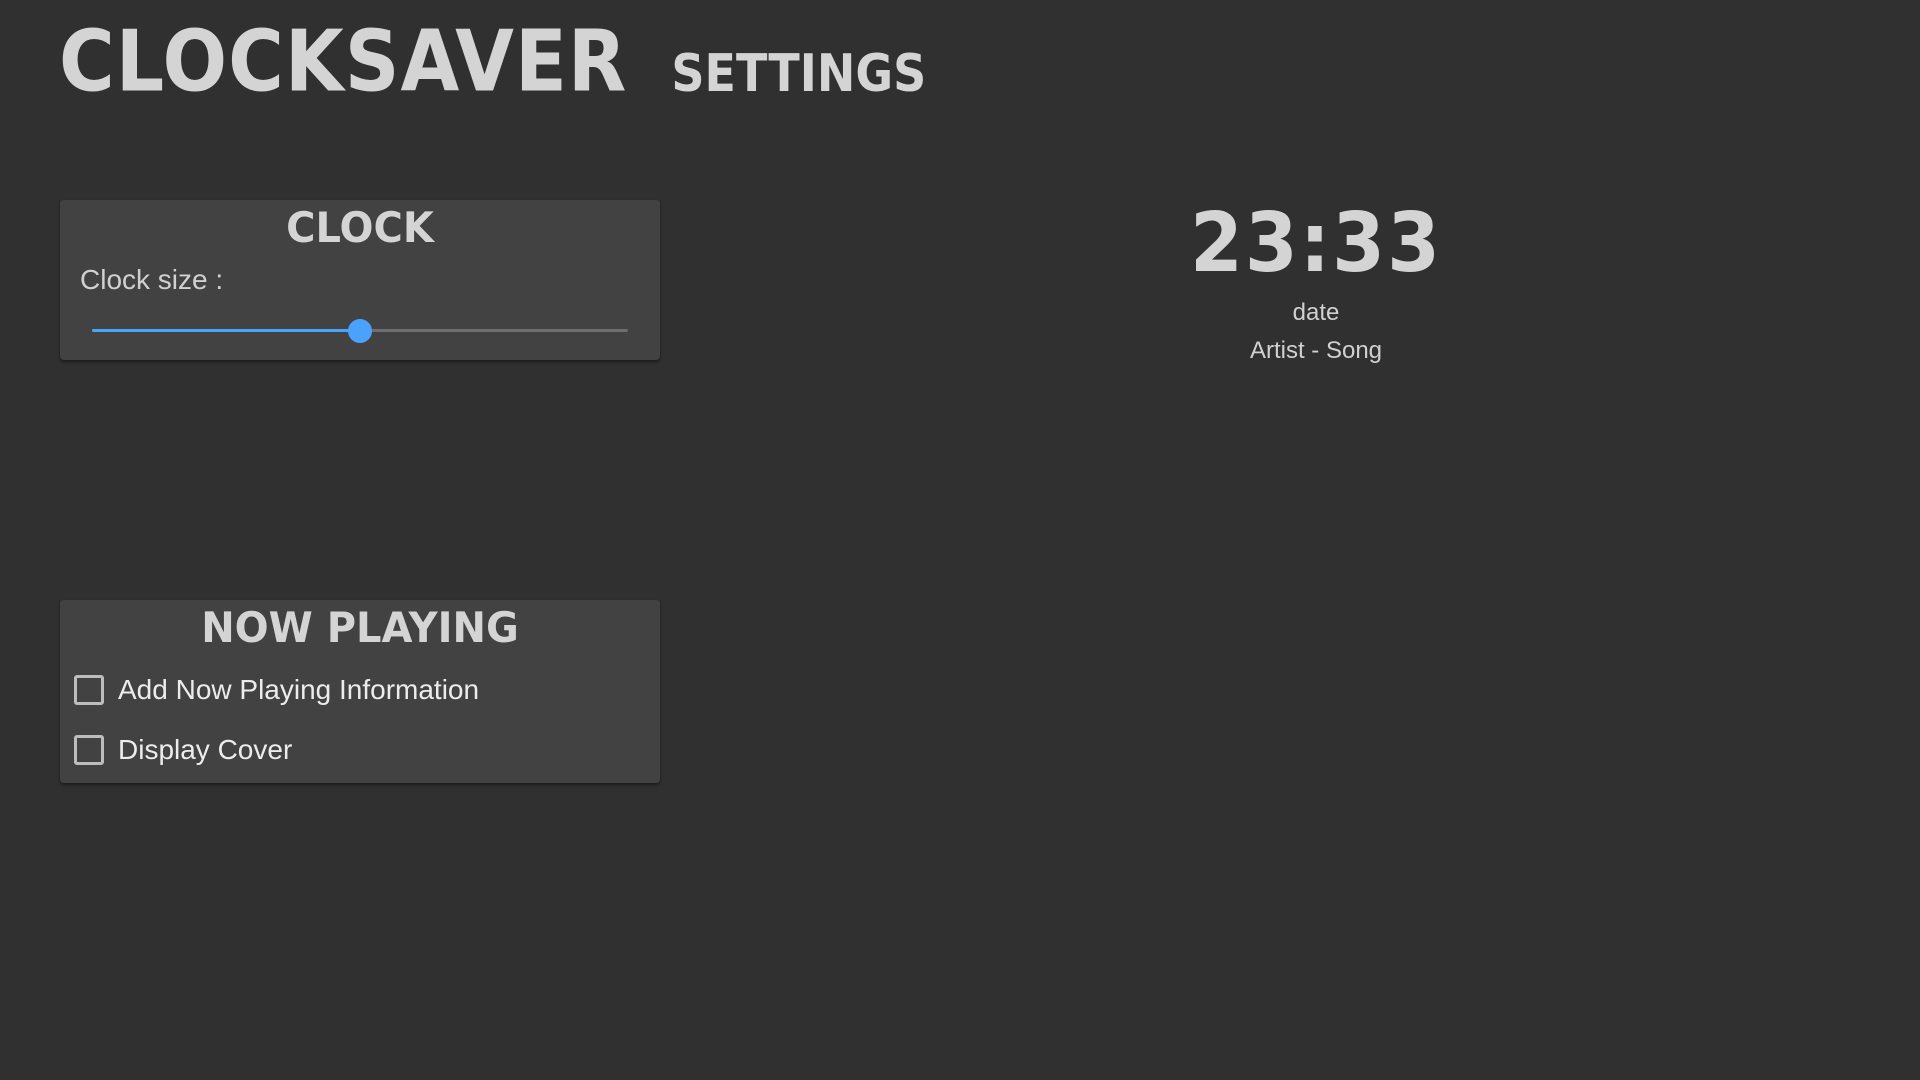  I want to click on slider-fill, so click(226, 330).